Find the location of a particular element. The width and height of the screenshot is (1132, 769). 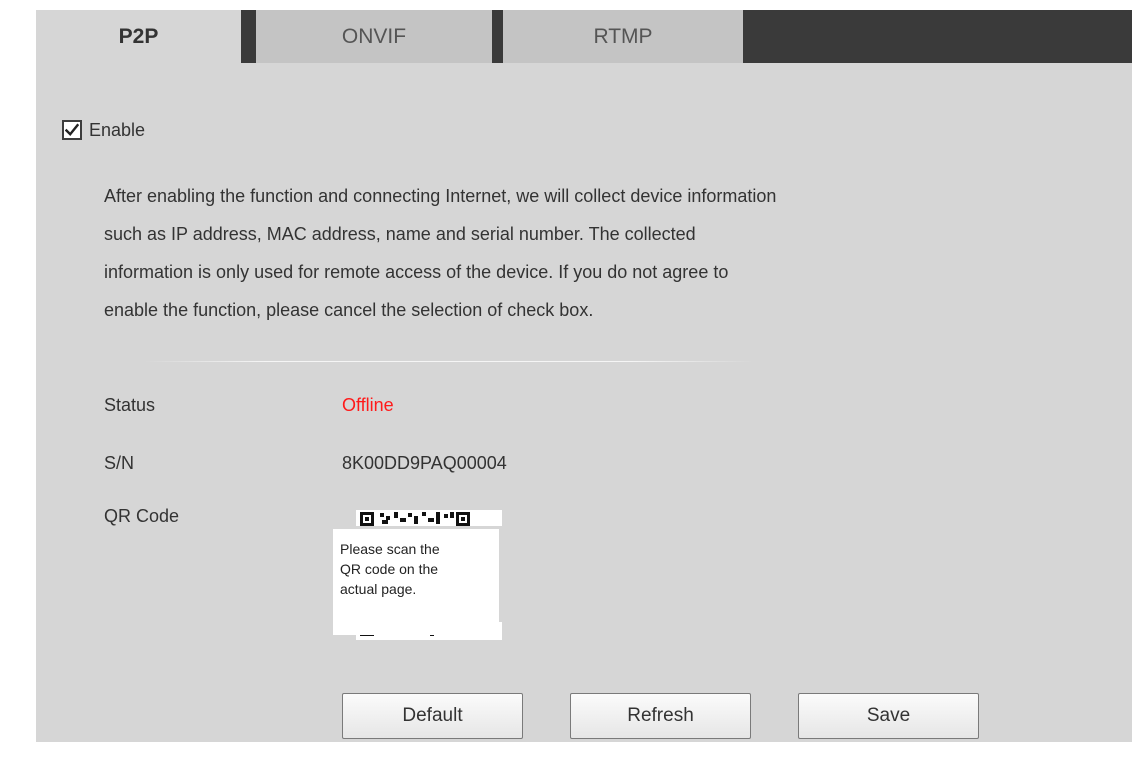

tab-rtmp: RTMP is located at coordinates (623, 36).